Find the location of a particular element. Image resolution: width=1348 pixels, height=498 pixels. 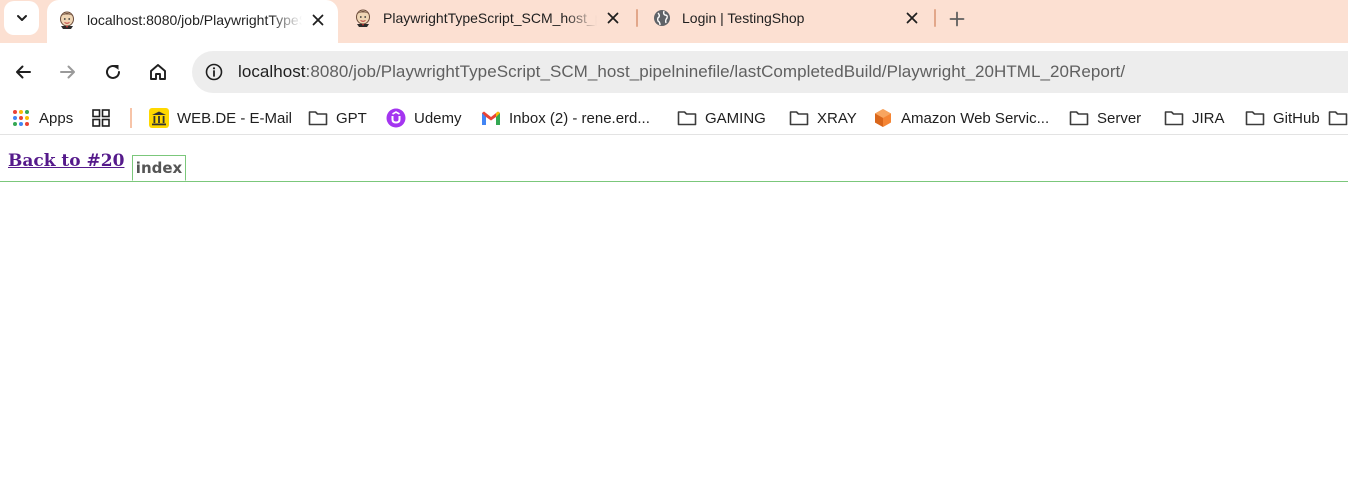

bookmark-folder-server: Server is located at coordinates (1105, 118).